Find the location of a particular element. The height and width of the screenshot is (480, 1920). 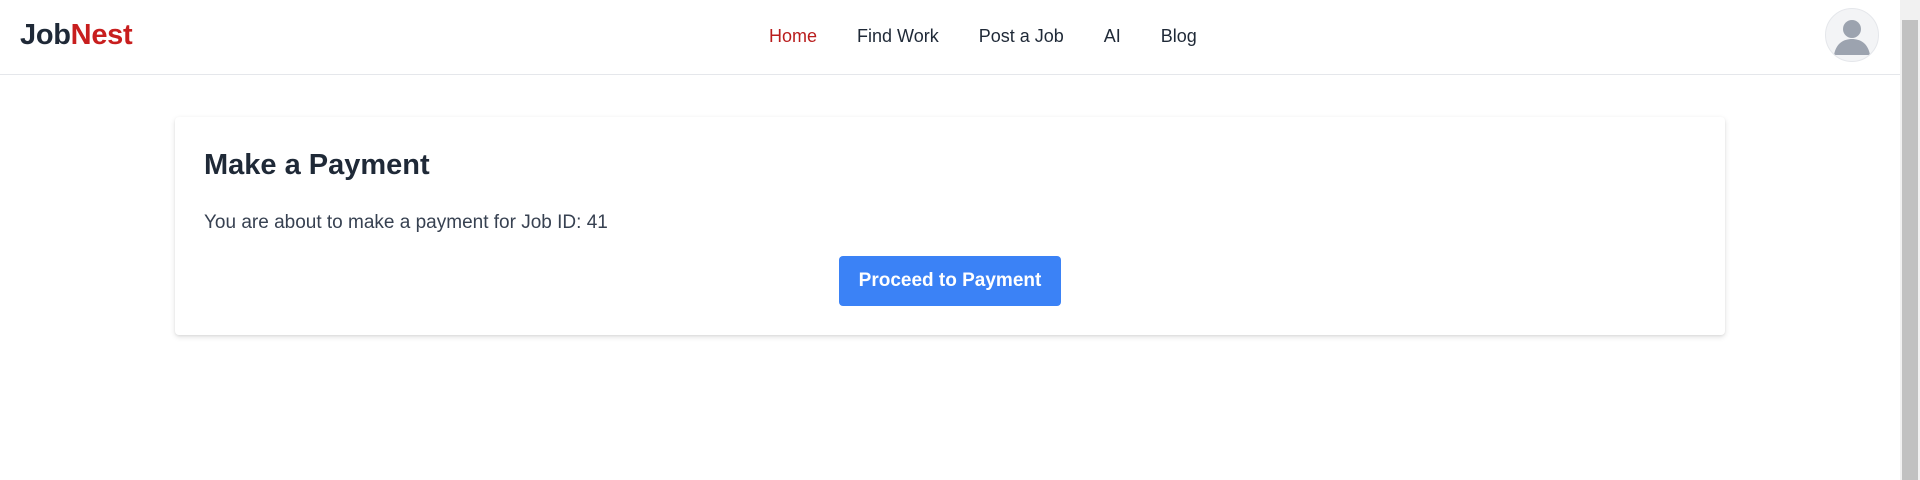

vertical-scrollbar is located at coordinates (1910, 240).